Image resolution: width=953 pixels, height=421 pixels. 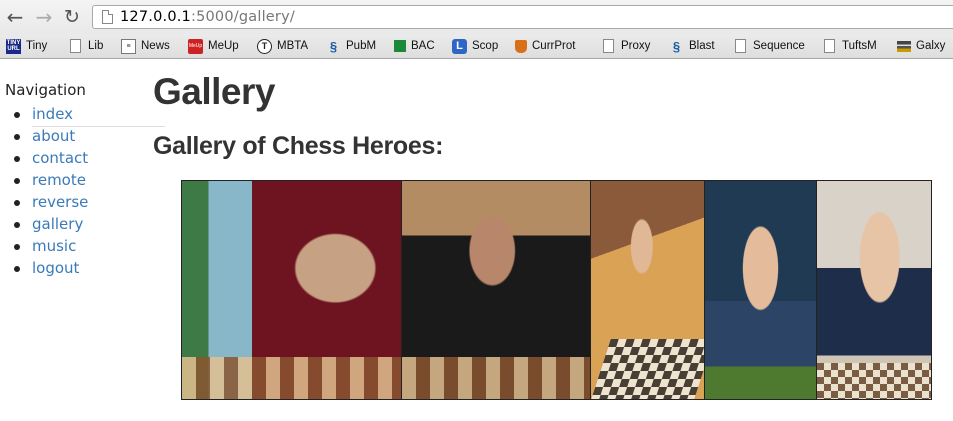 What do you see at coordinates (554, 46) in the screenshot?
I see `bookmark-label: CurrProt` at bounding box center [554, 46].